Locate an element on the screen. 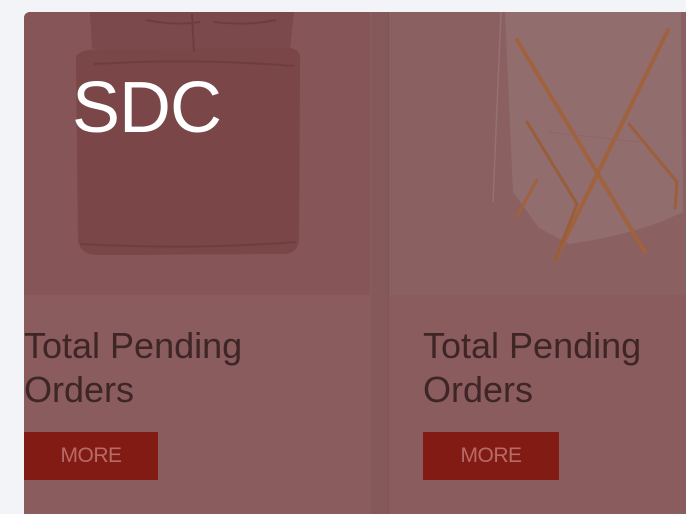 The image size is (686, 514). sdc-logo-text: SDC is located at coordinates (147, 108).